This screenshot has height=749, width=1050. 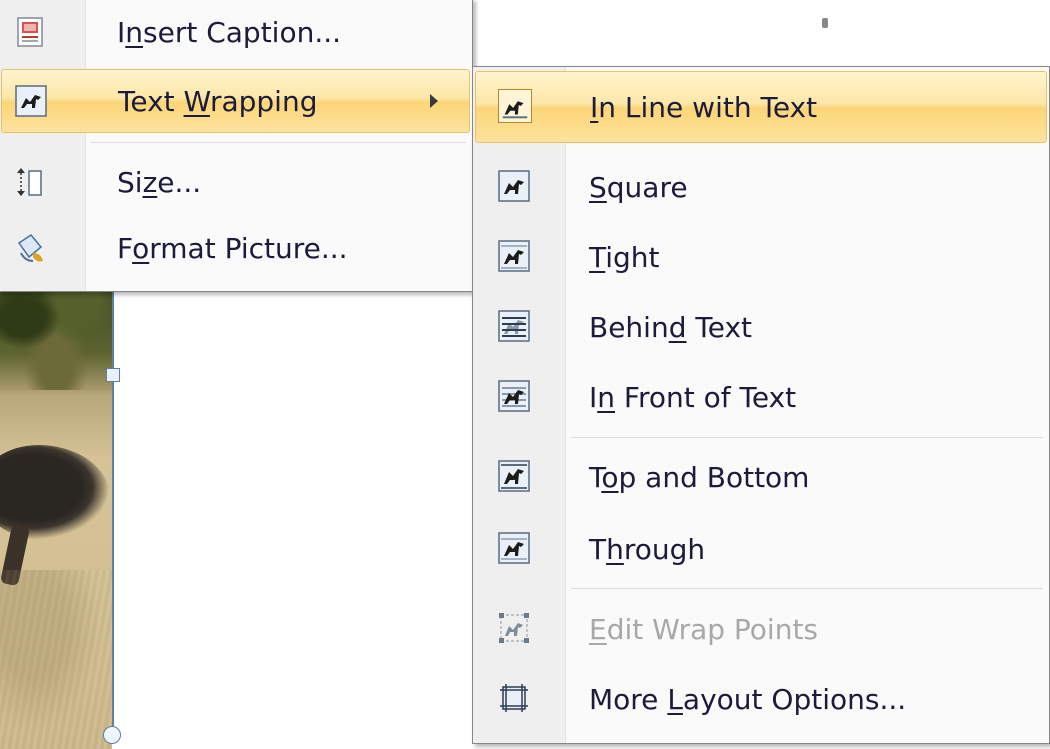 What do you see at coordinates (761, 187) in the screenshot?
I see `menu-item-square: Square` at bounding box center [761, 187].